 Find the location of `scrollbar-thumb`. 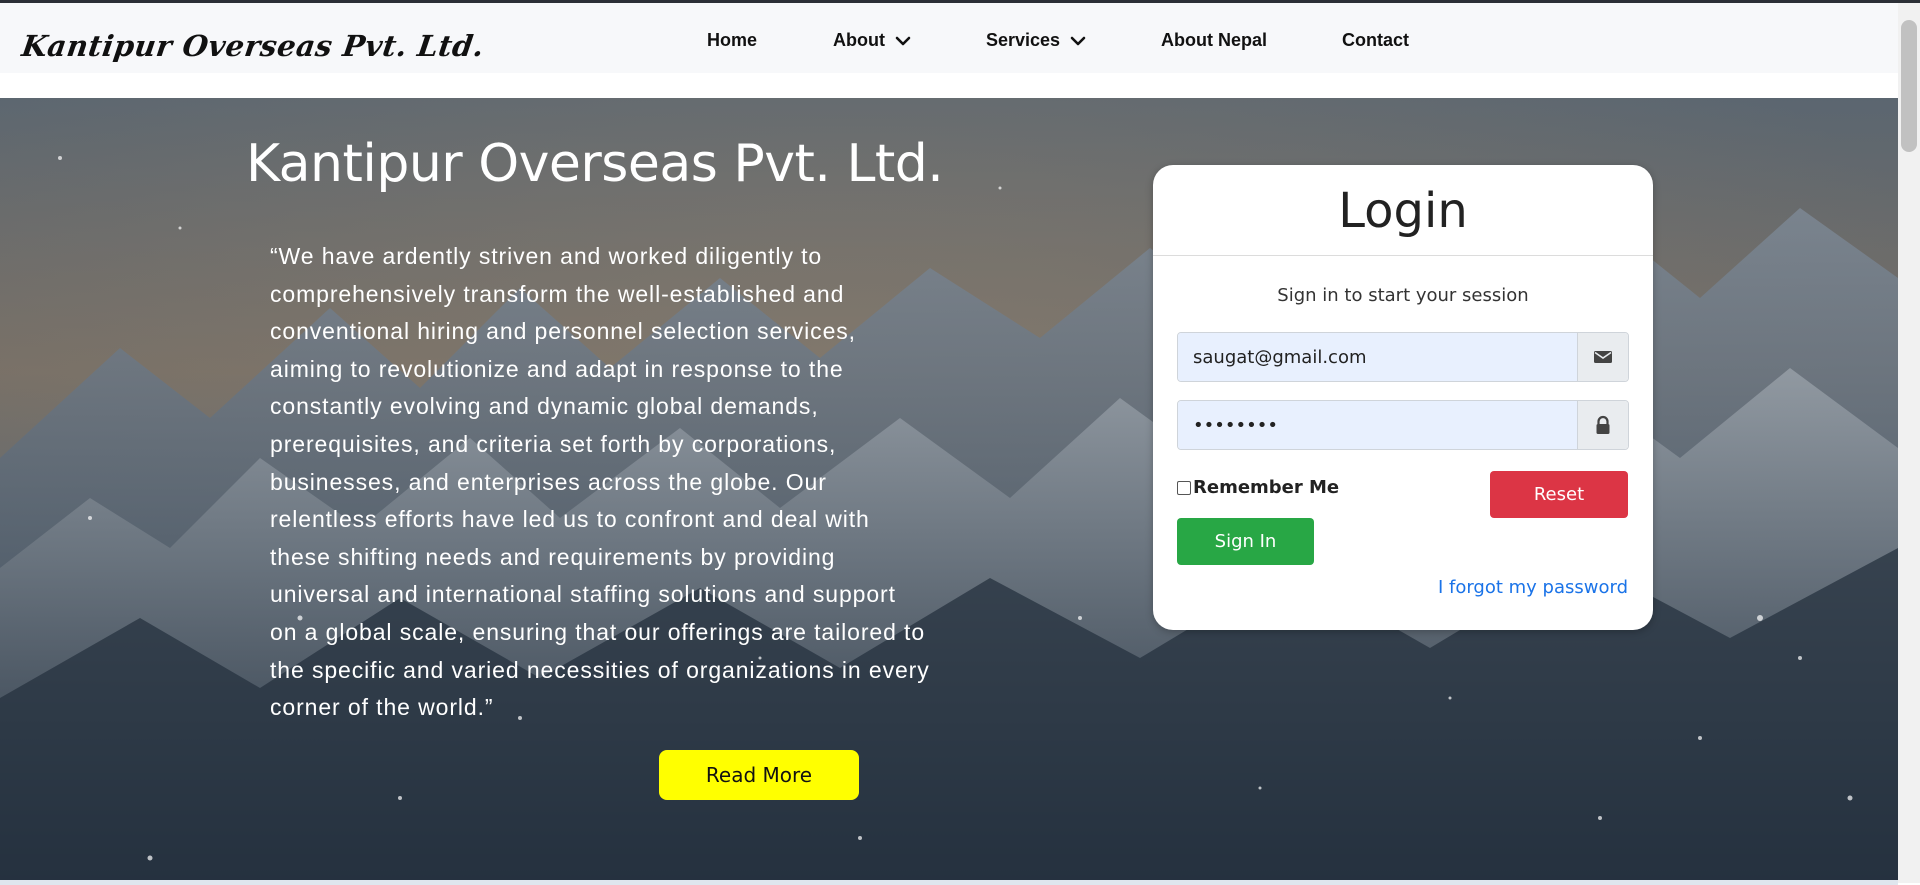

scrollbar-thumb is located at coordinates (1909, 86).